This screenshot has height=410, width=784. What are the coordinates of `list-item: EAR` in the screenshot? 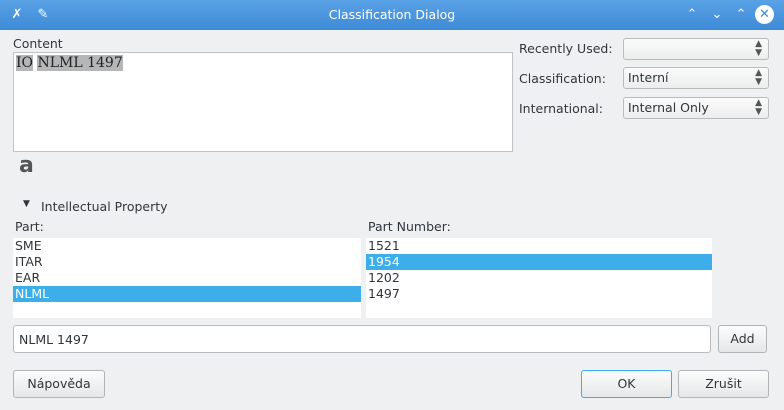 It's located at (187, 278).